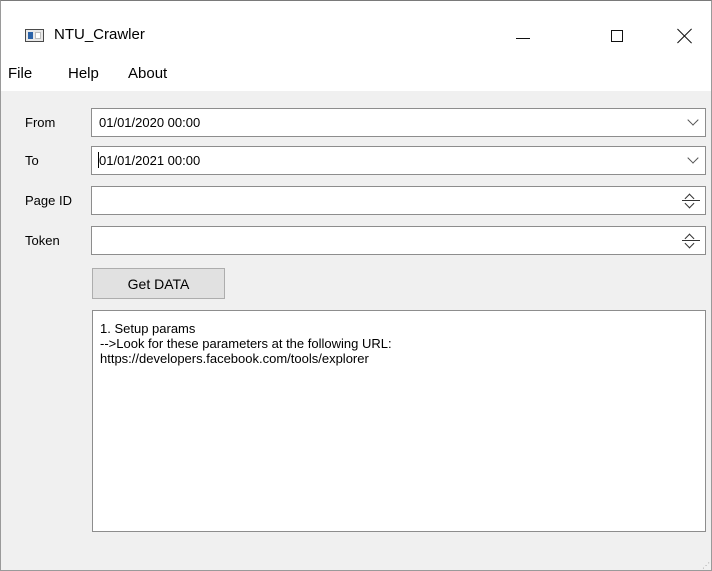 This screenshot has height=571, width=712. Describe the element at coordinates (20, 73) in the screenshot. I see `menu-file: File` at that location.